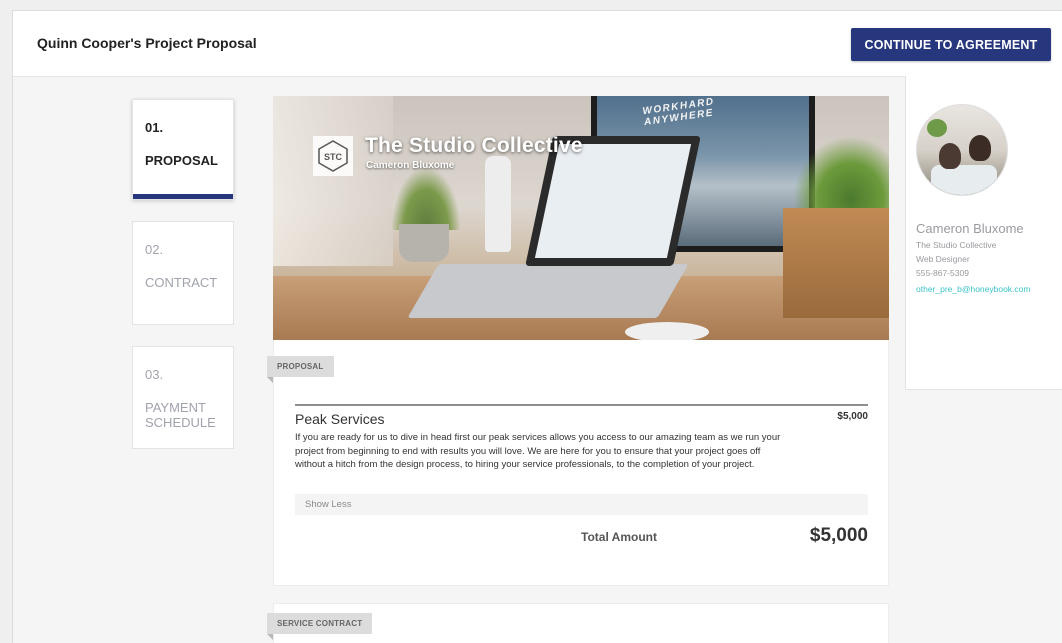 Image resolution: width=1062 pixels, height=643 pixels. What do you see at coordinates (410, 165) in the screenshot?
I see `hero-brand-owner: Cameron Bluxome` at bounding box center [410, 165].